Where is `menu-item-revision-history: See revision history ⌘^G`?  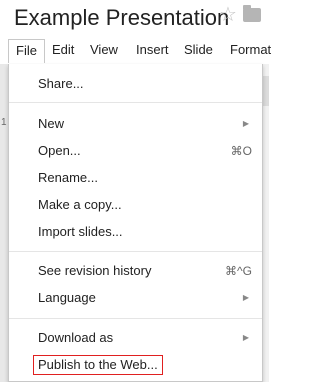 menu-item-revision-history: See revision history ⌘^G is located at coordinates (135, 271).